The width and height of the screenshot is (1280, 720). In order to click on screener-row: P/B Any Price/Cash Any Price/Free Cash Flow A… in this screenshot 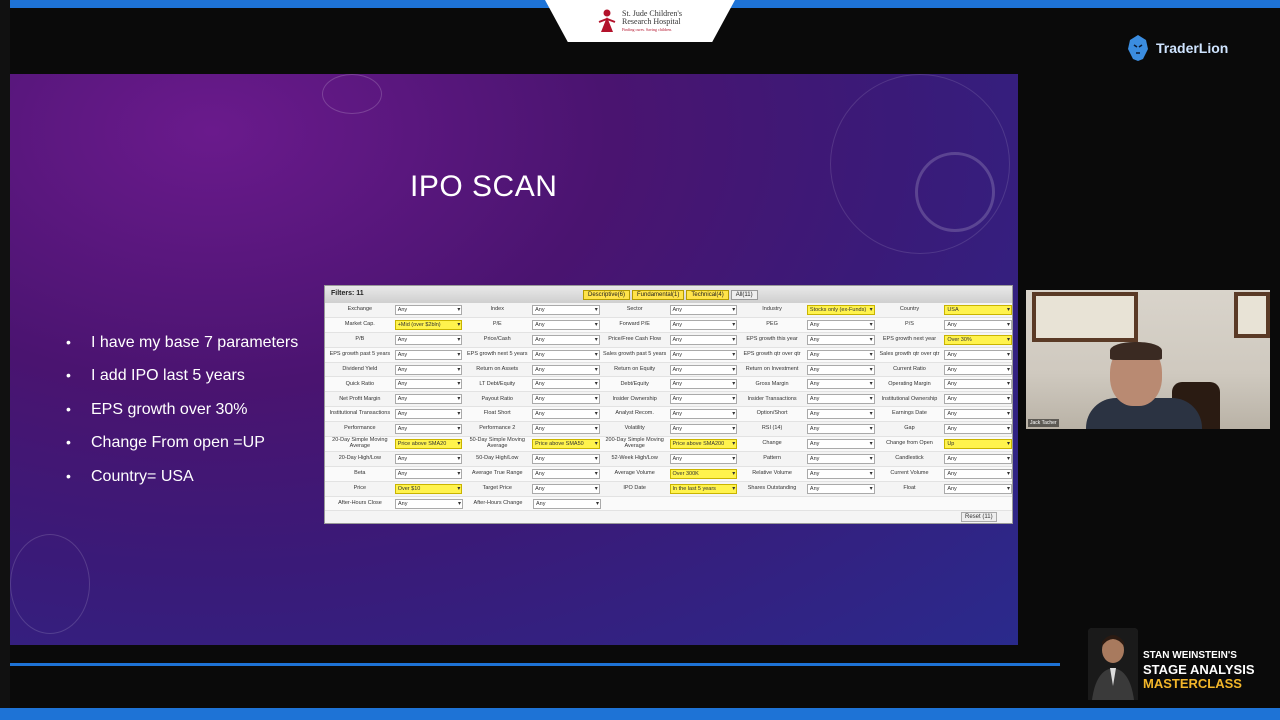, I will do `click(669, 340)`.